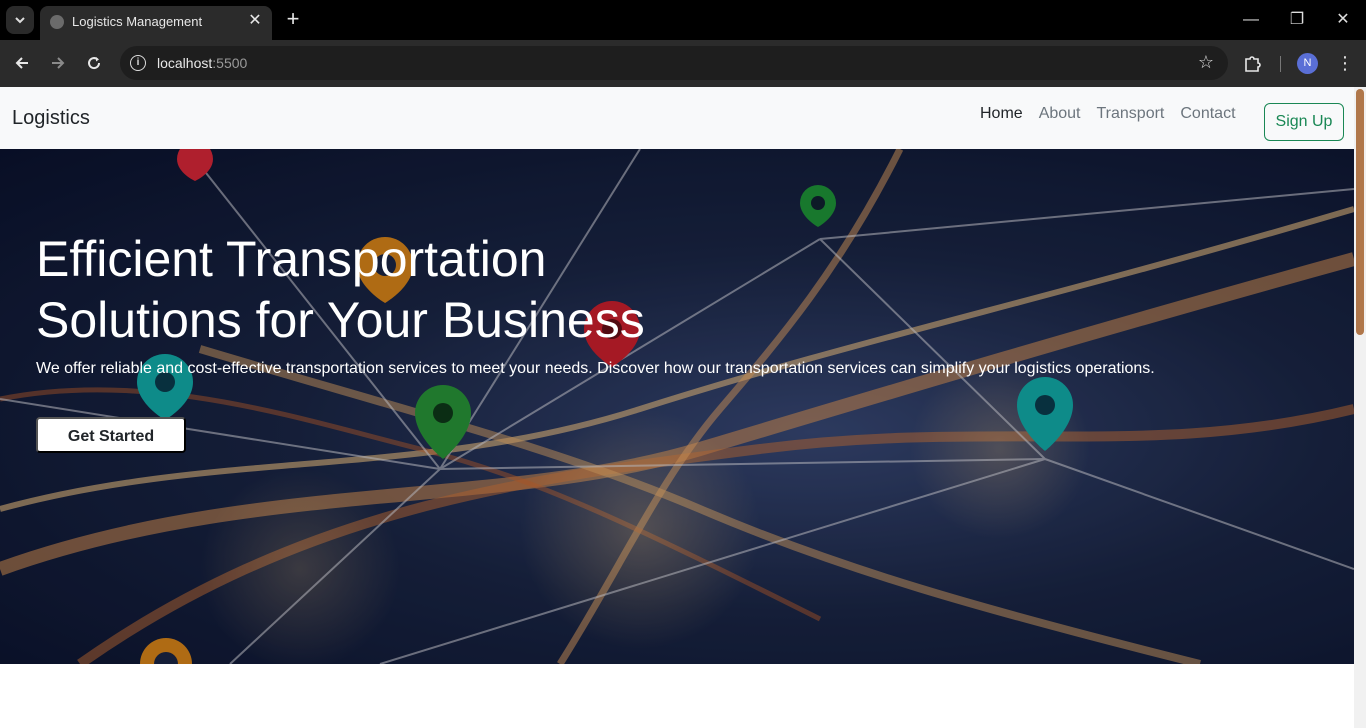 The image size is (1366, 728). I want to click on nav-link-home: Home, so click(1001, 114).